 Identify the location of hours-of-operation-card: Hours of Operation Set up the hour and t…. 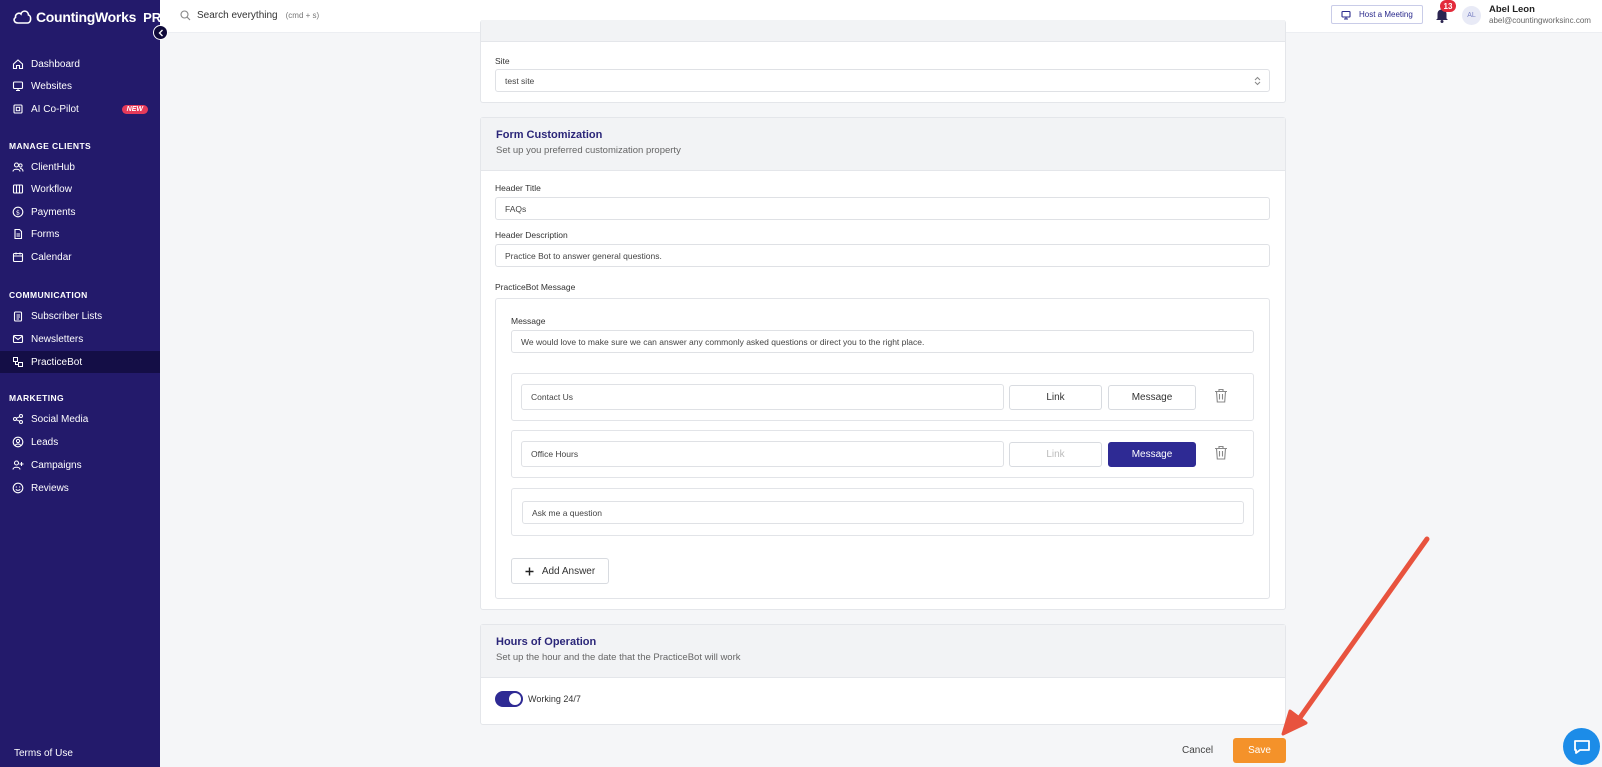
(883, 674).